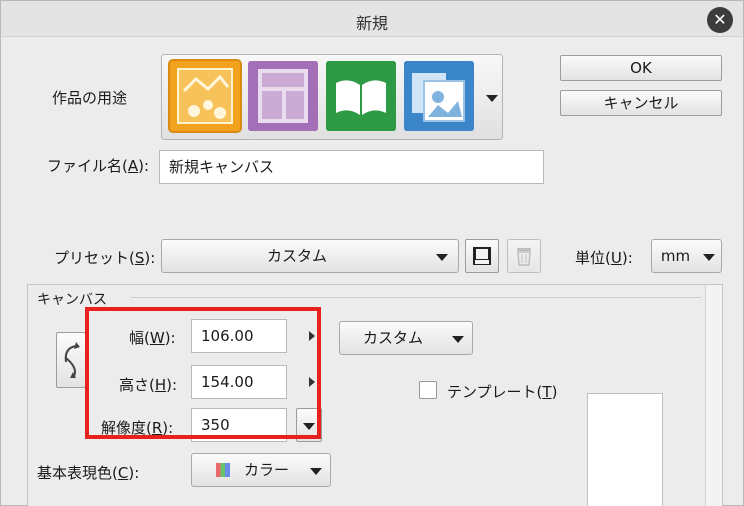 The image size is (744, 506). What do you see at coordinates (351, 167) in the screenshot?
I see `file-name-input: 新規キャンバス` at bounding box center [351, 167].